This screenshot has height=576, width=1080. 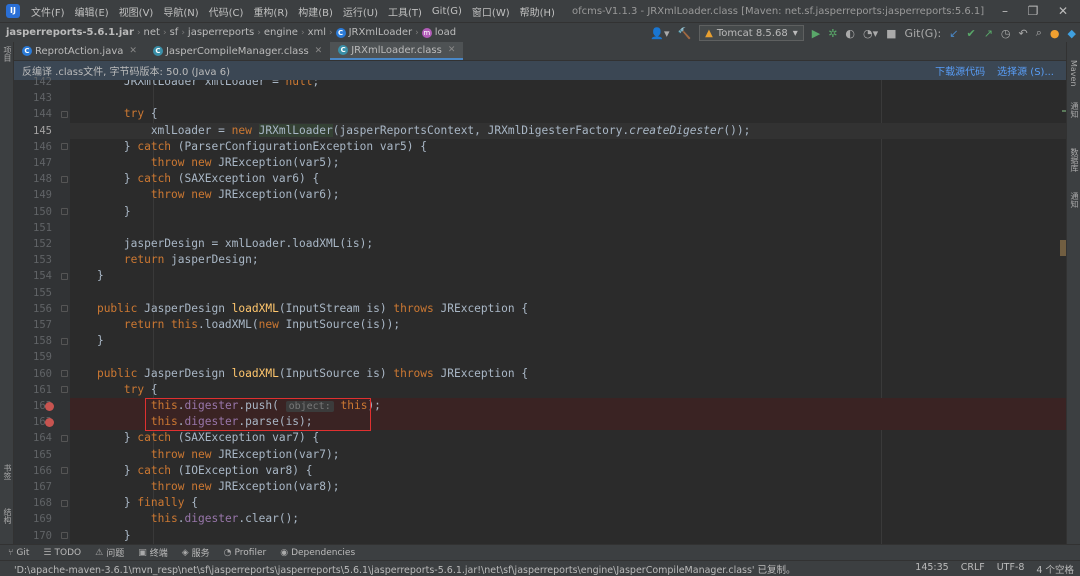 I want to click on history-icon: ◷, so click(x=1006, y=33).